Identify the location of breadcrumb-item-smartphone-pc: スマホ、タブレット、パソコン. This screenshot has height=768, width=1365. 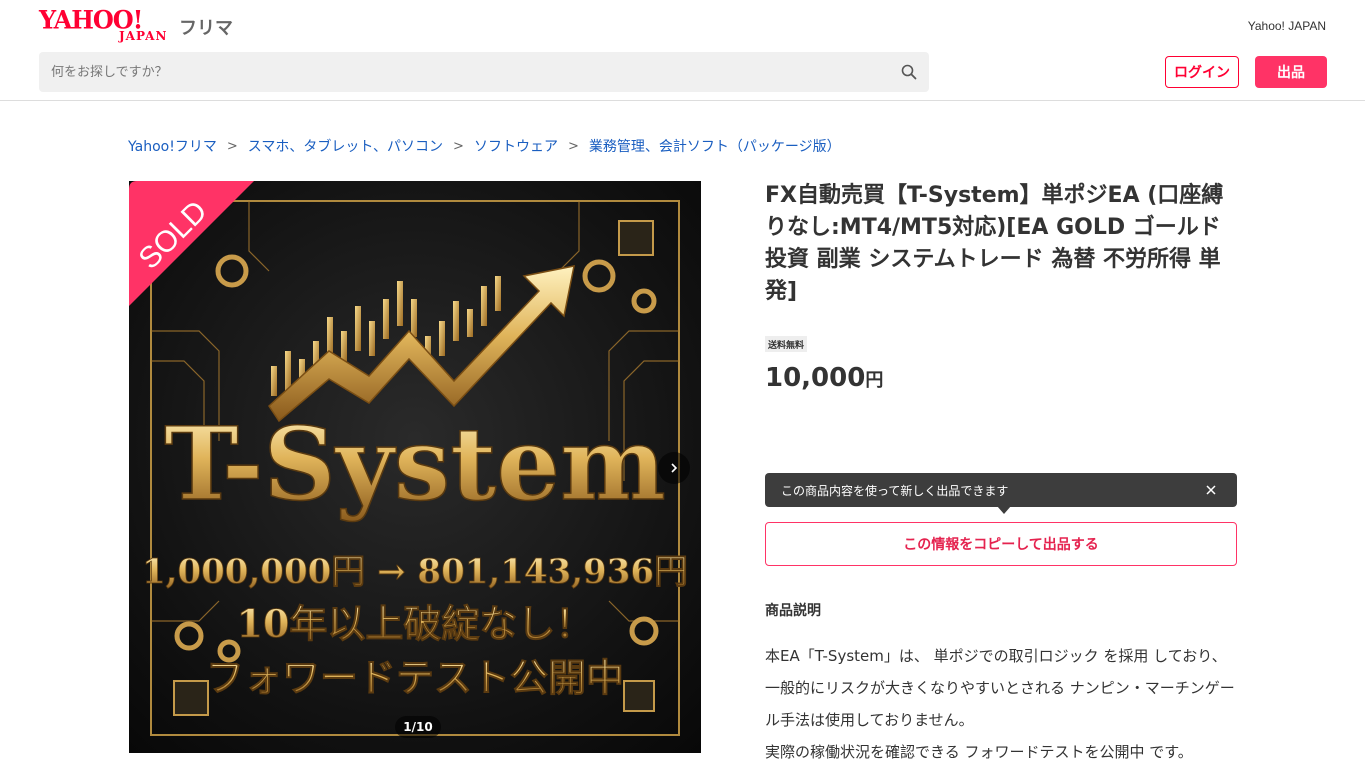
(345, 146).